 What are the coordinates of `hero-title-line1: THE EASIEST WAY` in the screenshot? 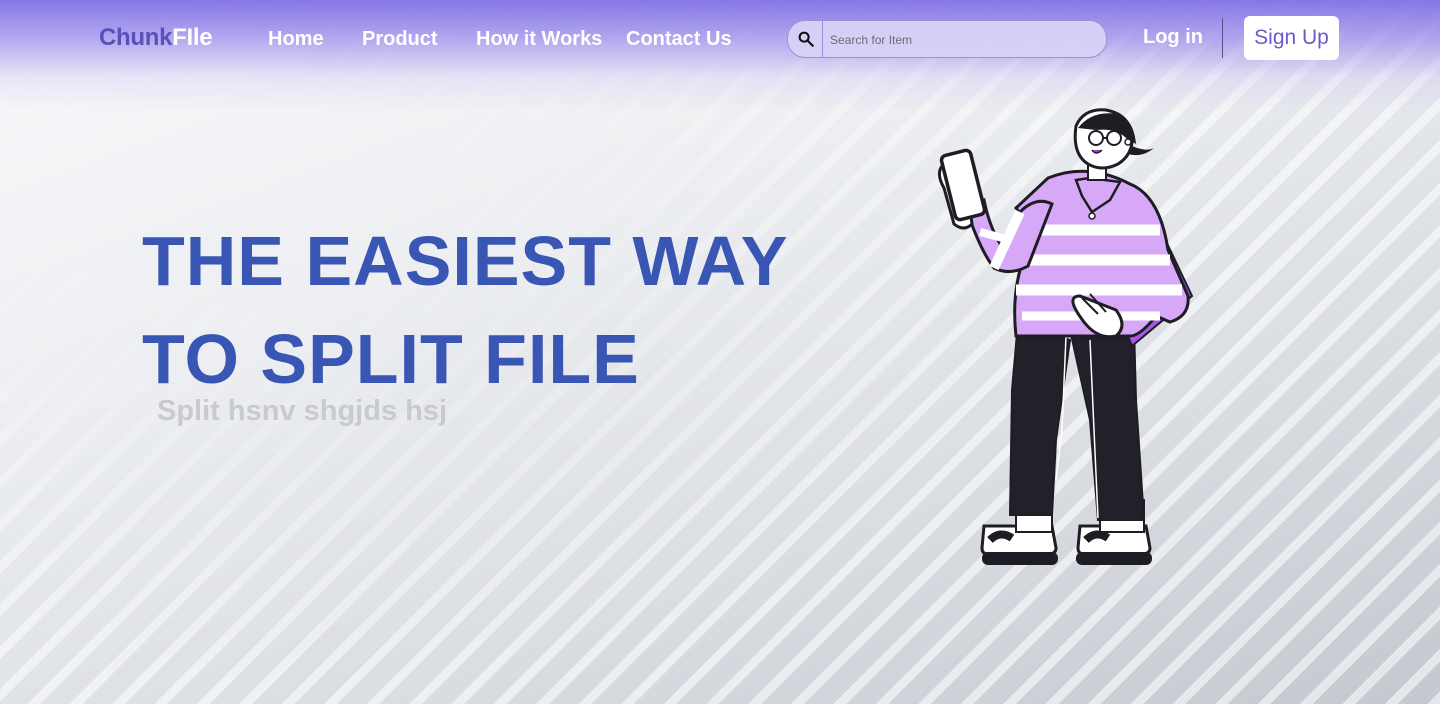 It's located at (465, 261).